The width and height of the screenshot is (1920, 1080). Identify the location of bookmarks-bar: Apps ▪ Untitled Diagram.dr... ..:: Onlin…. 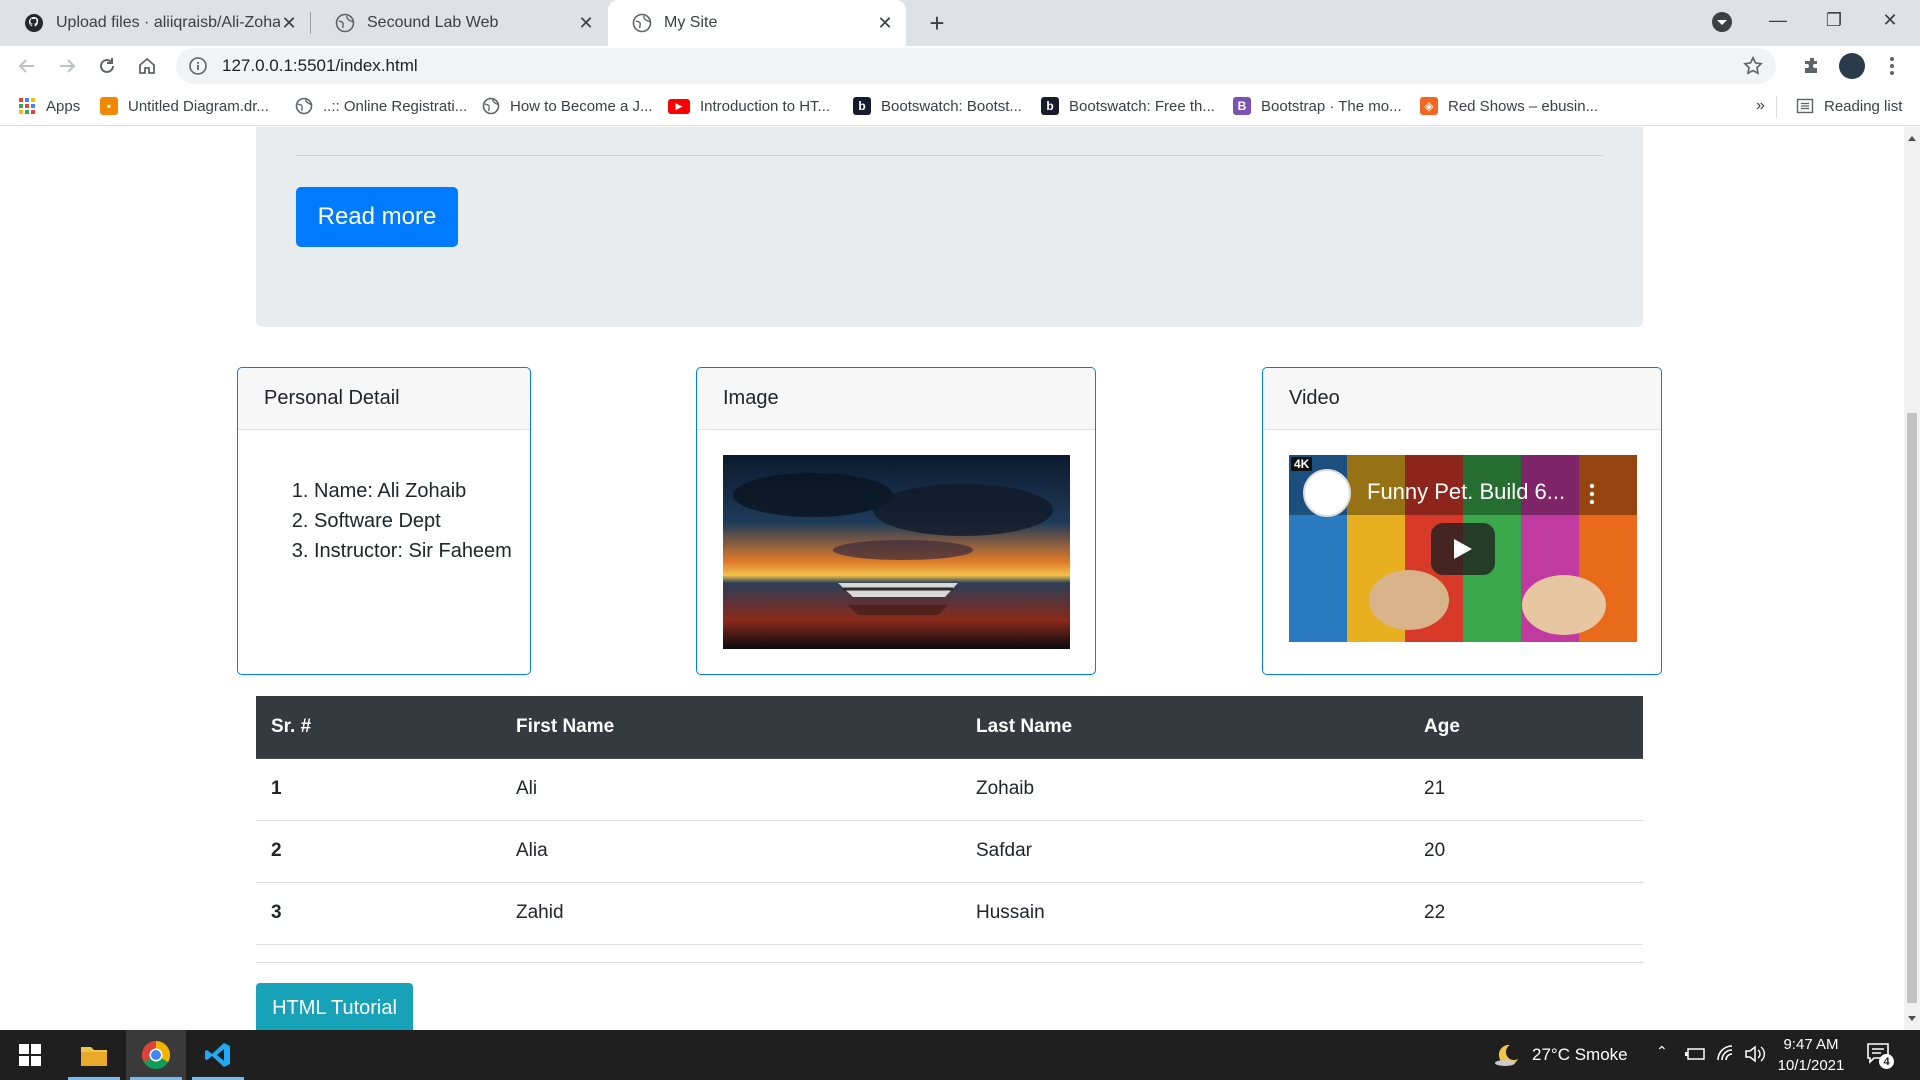
(960, 106).